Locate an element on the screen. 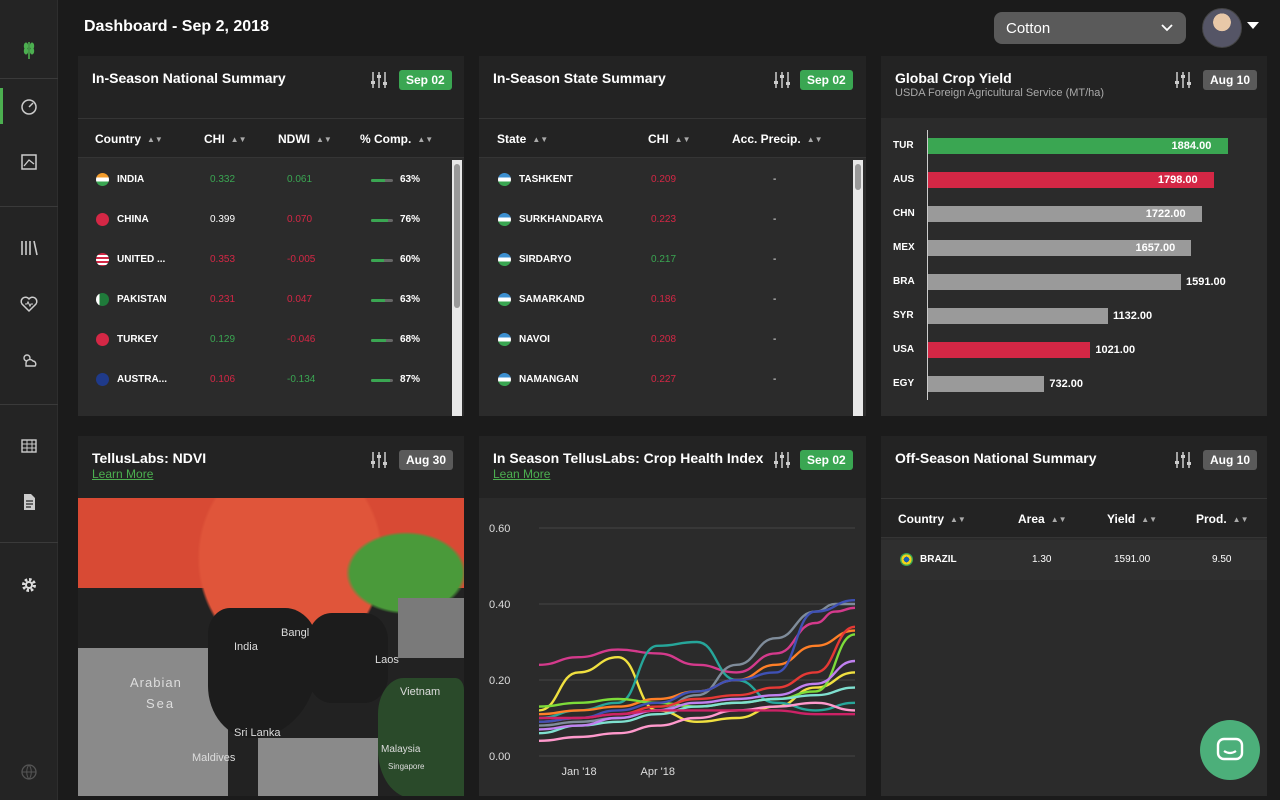  table-row: TASHKENT 0.209- is located at coordinates (665, 180).